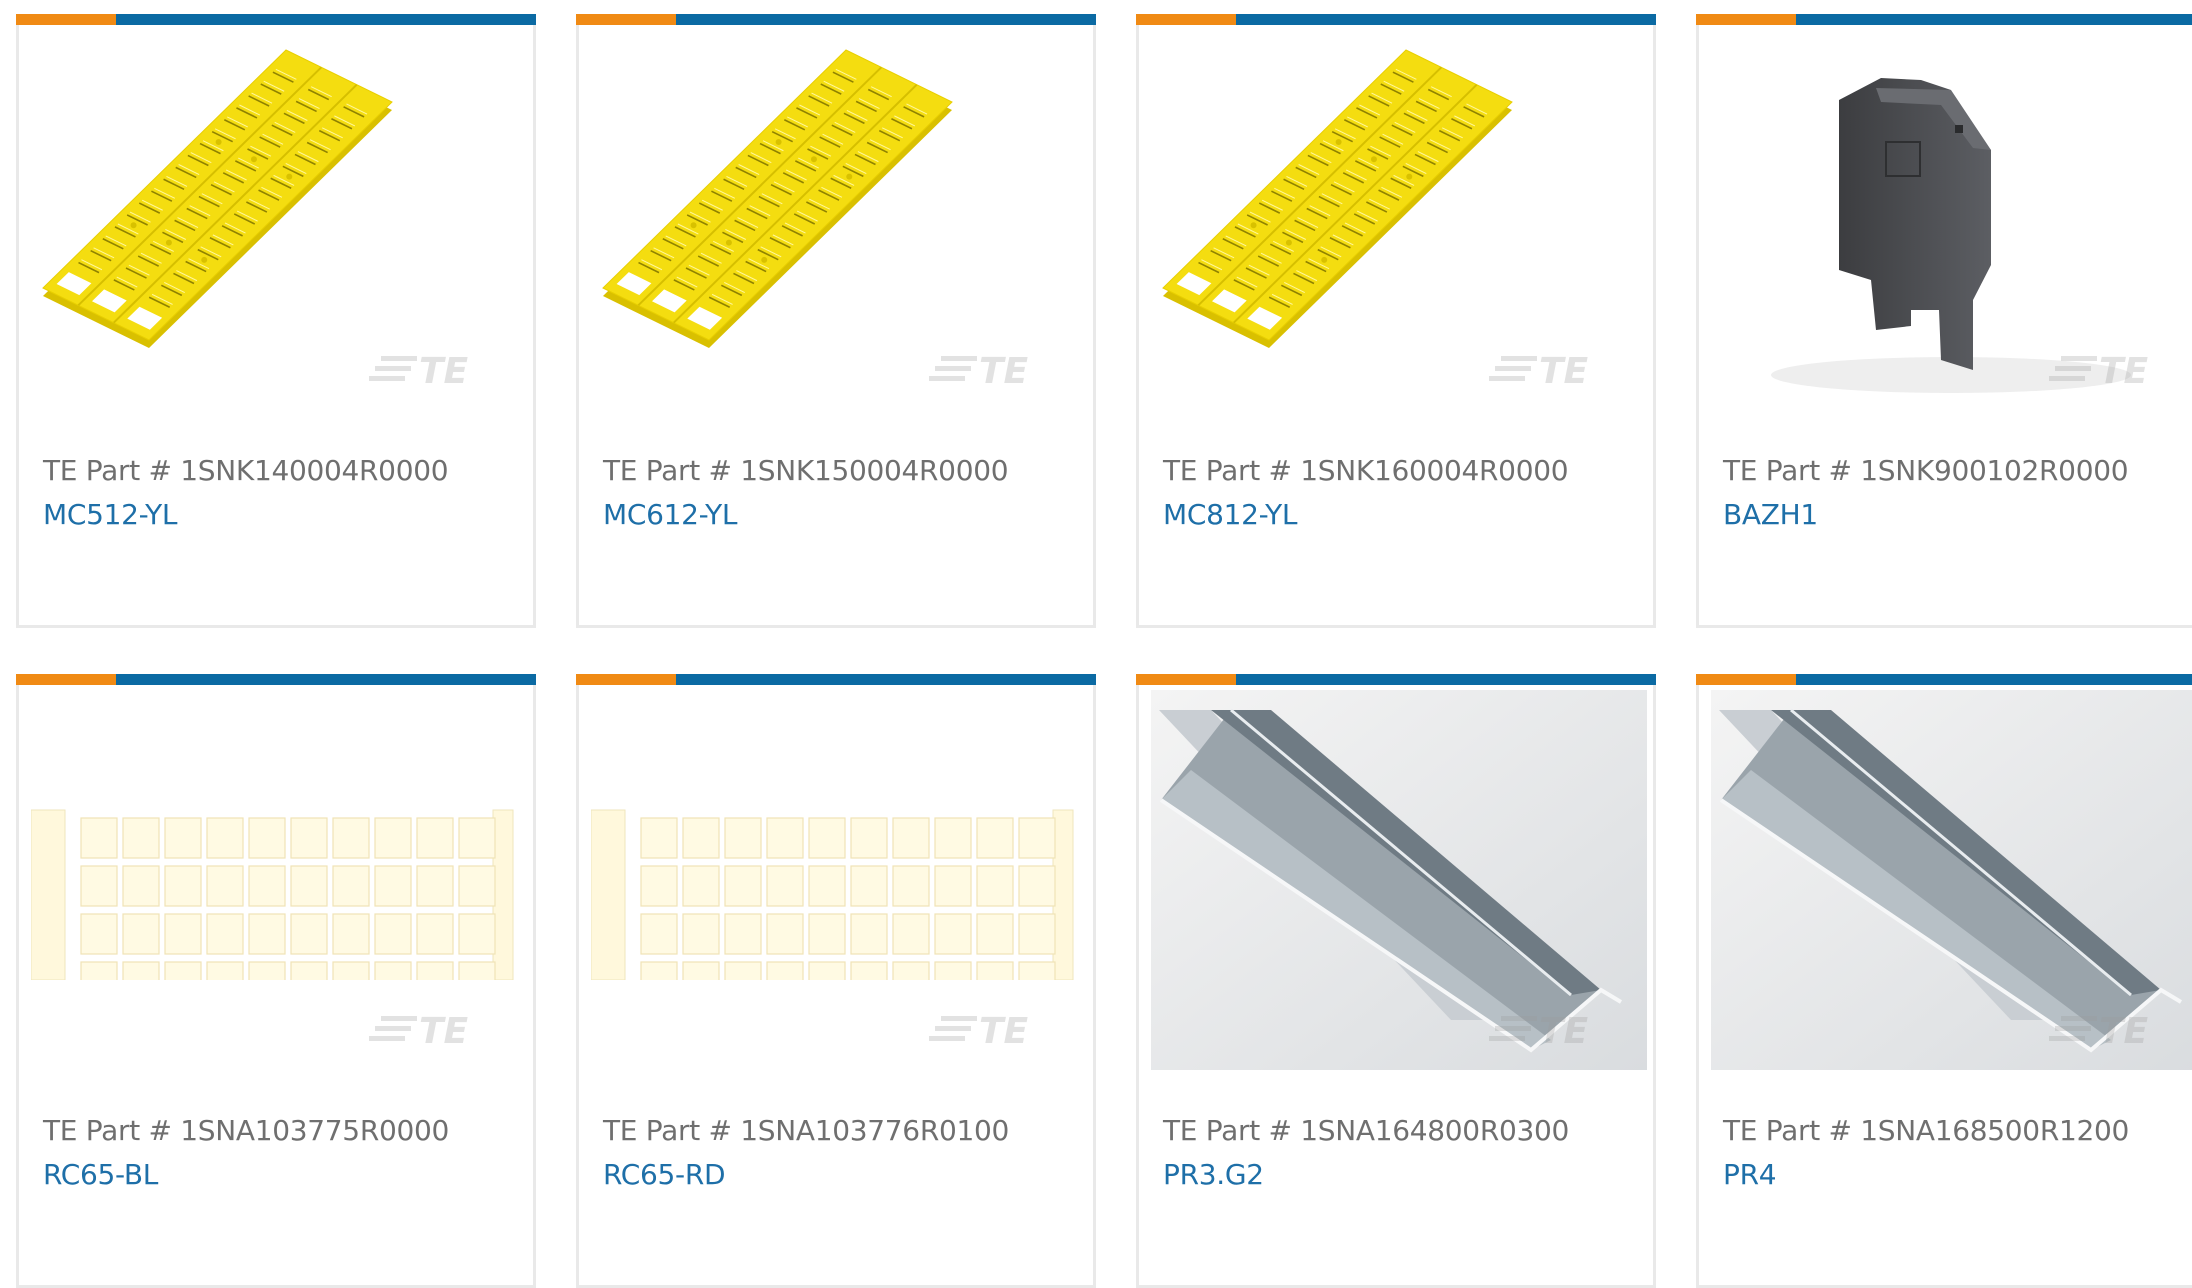 This screenshot has width=2192, height=1288. I want to click on product-name-link: RC65-RD, so click(664, 1174).